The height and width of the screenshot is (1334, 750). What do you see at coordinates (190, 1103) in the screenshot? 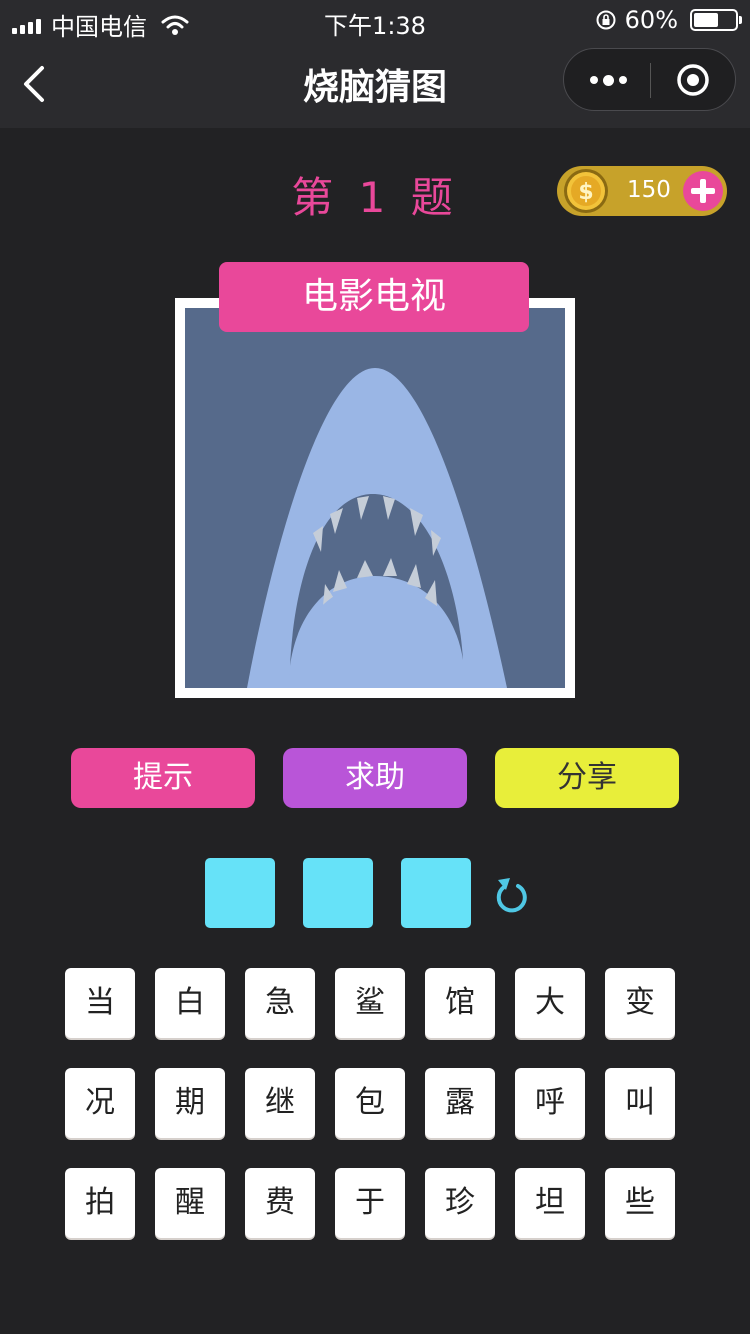
I see `char-tile: 期` at bounding box center [190, 1103].